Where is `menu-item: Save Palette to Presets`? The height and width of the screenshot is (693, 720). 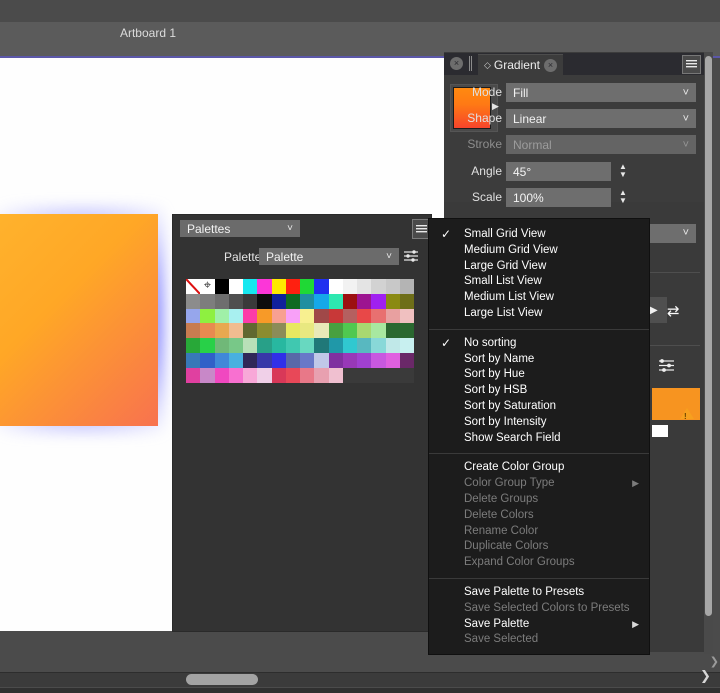 menu-item: Save Palette to Presets is located at coordinates (539, 593).